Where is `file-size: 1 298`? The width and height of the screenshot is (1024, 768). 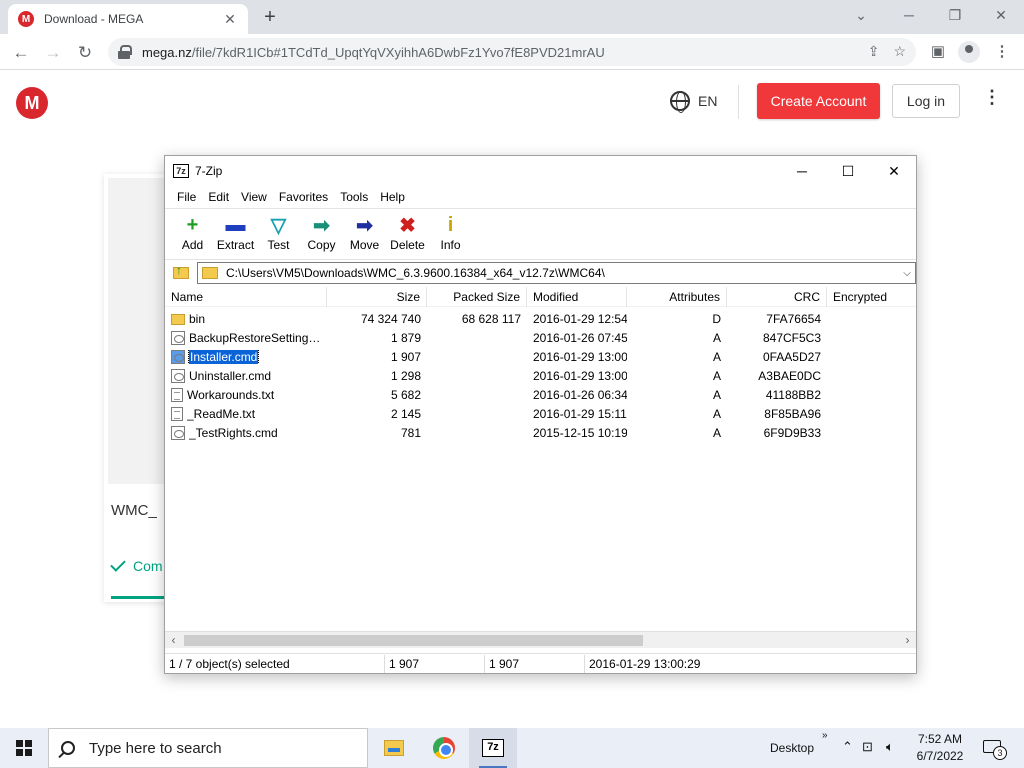
file-size: 1 298 is located at coordinates (405, 375).